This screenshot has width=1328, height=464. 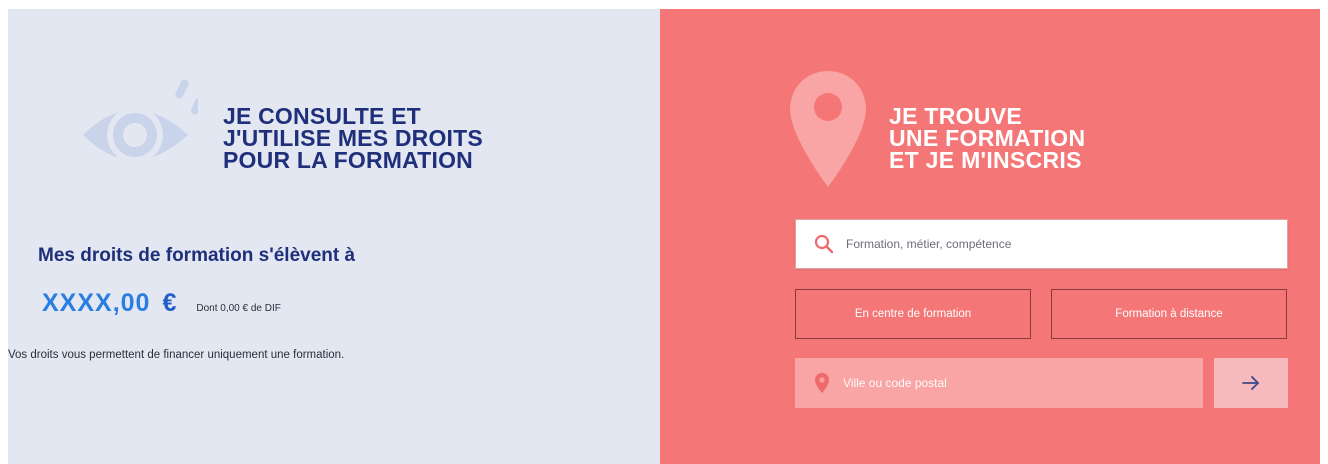 I want to click on city-postcode-input, so click(x=1013, y=383).